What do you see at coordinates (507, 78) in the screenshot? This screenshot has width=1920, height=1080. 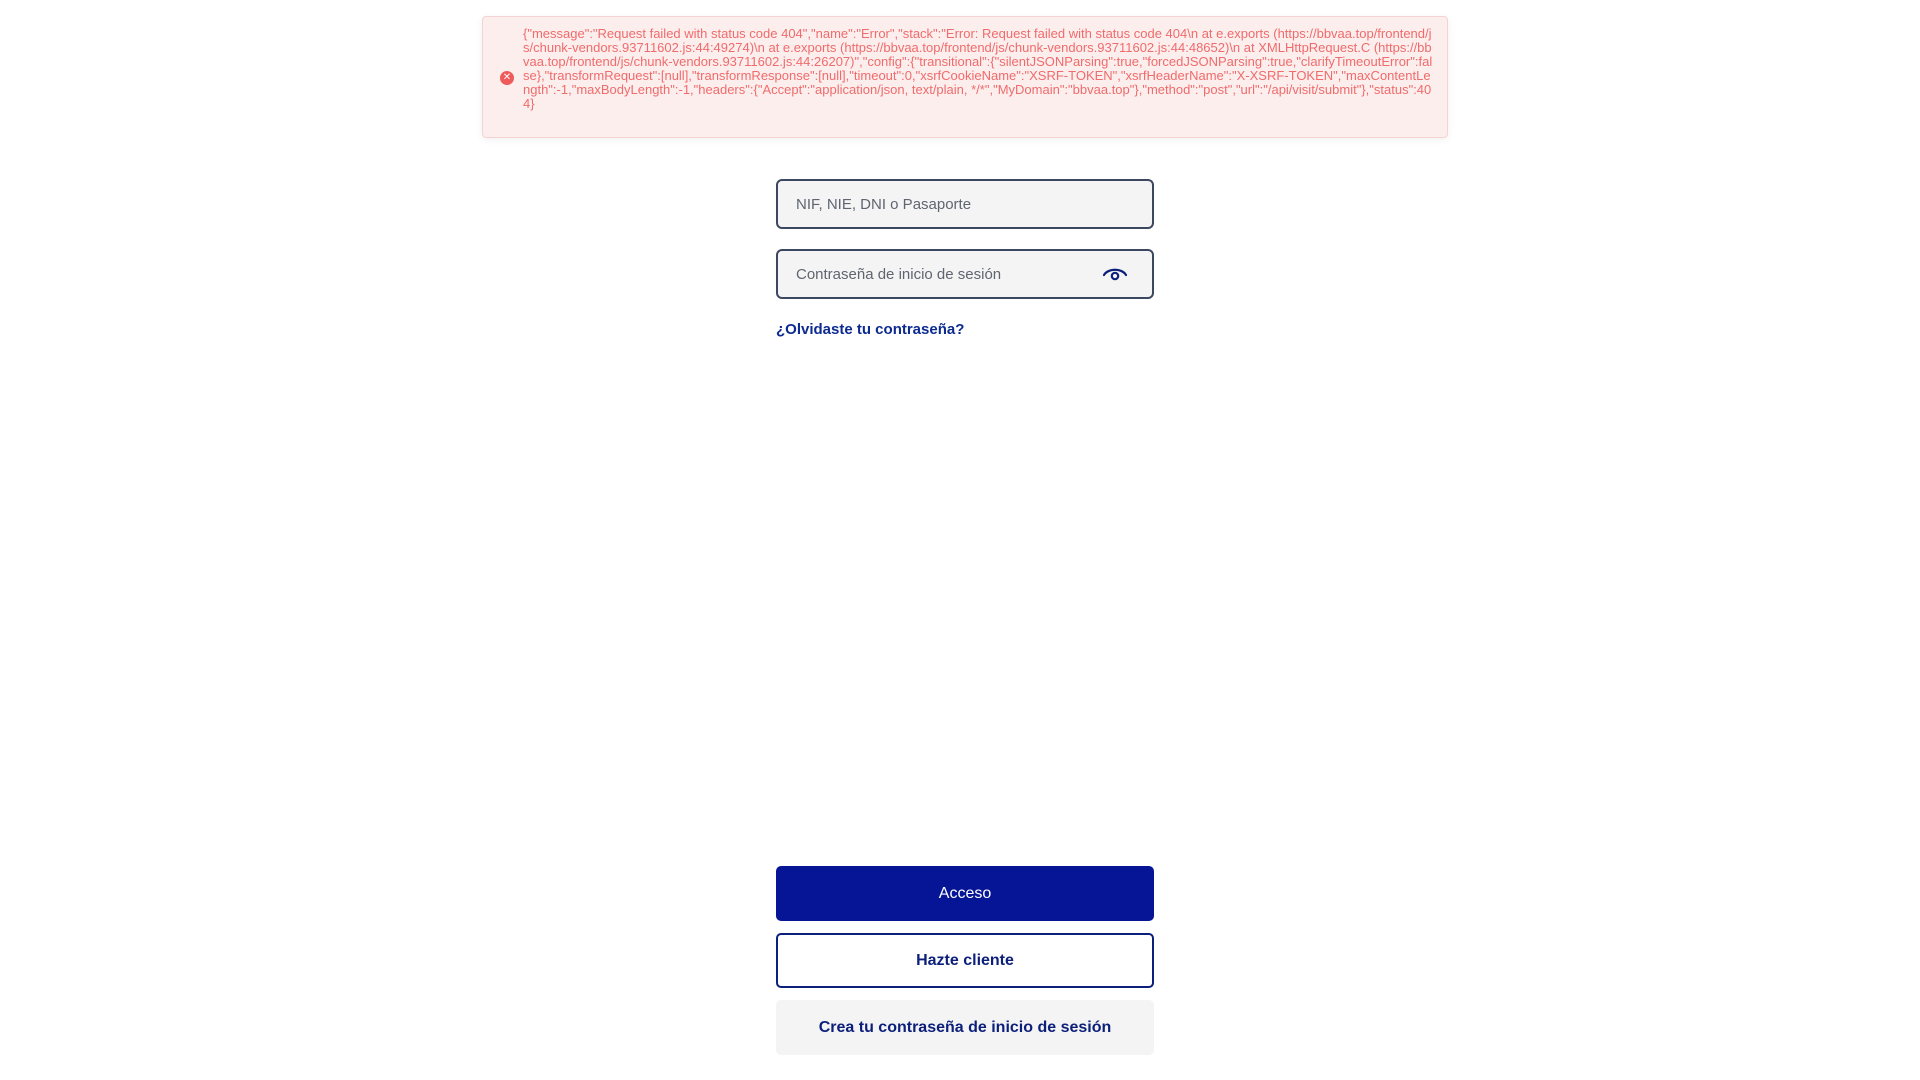 I see `error-circle-icon: ✕` at bounding box center [507, 78].